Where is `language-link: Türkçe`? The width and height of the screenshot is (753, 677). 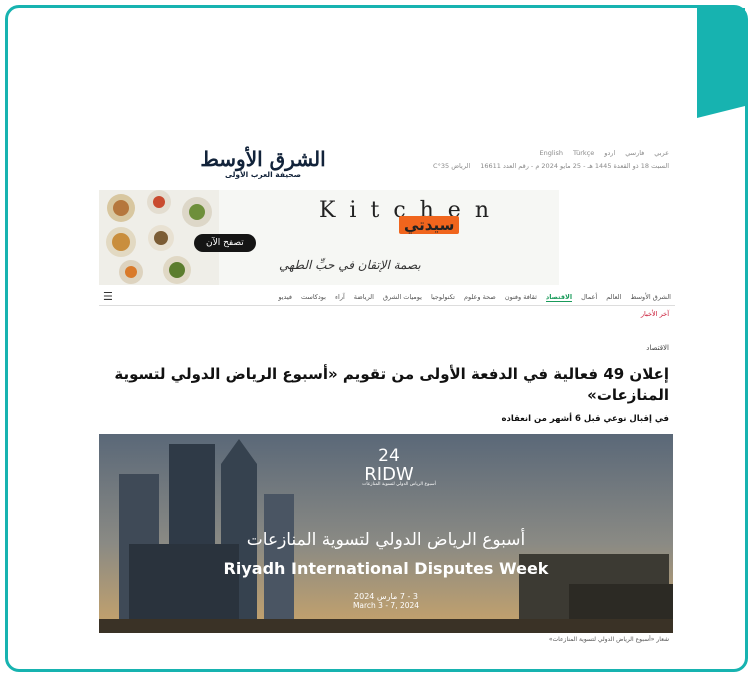
language-link: Türkçe is located at coordinates (583, 153).